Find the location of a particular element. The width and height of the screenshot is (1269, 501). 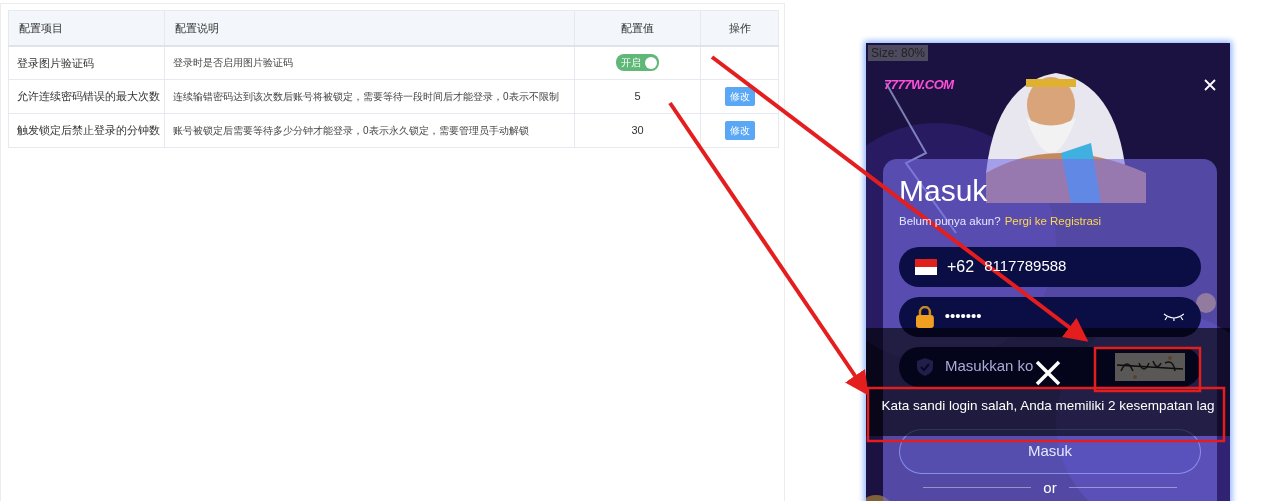

table-cell: 登录图片验证码 is located at coordinates (86, 62).